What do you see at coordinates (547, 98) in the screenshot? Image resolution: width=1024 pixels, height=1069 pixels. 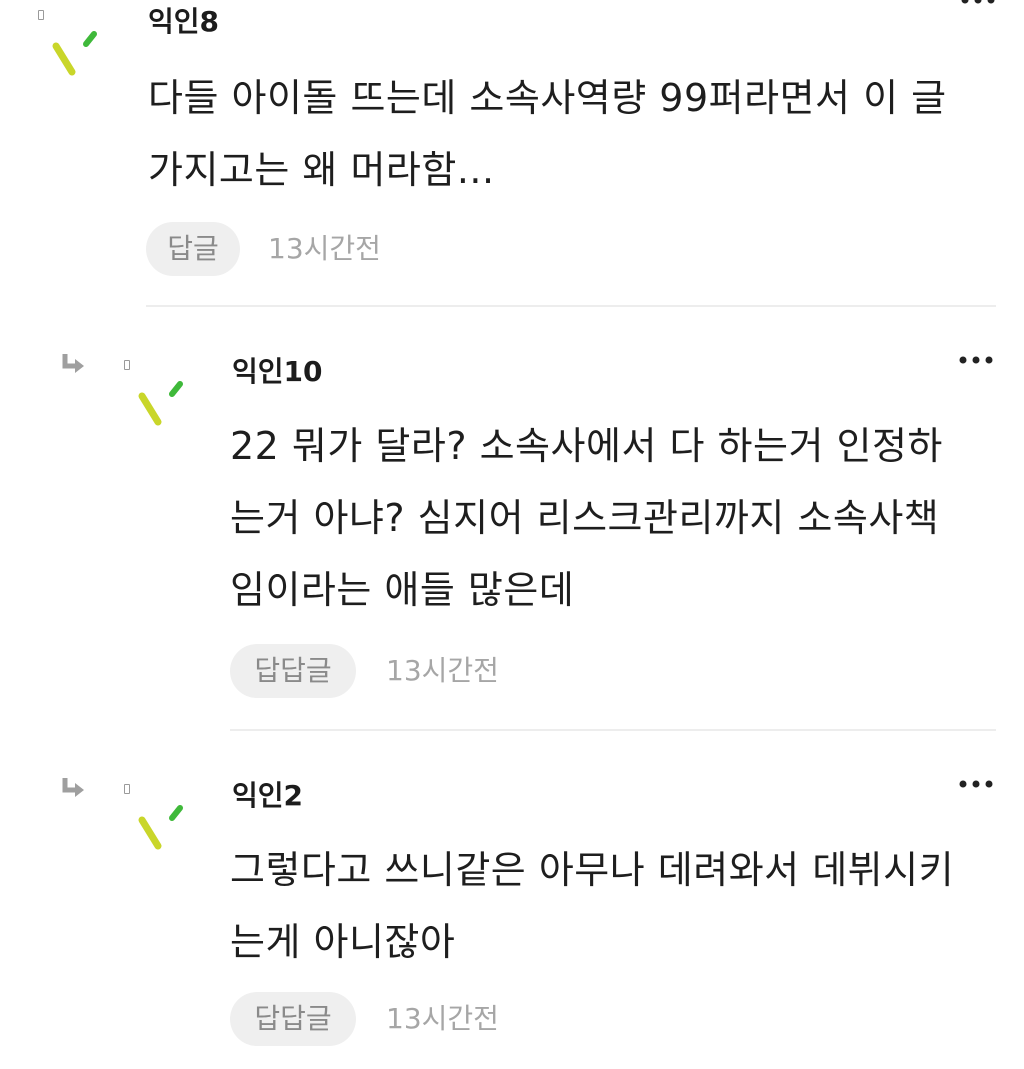 I see `comment-body-line: 다들 아이돌 뜨는데 소속사역량 99퍼라면서 이 글` at bounding box center [547, 98].